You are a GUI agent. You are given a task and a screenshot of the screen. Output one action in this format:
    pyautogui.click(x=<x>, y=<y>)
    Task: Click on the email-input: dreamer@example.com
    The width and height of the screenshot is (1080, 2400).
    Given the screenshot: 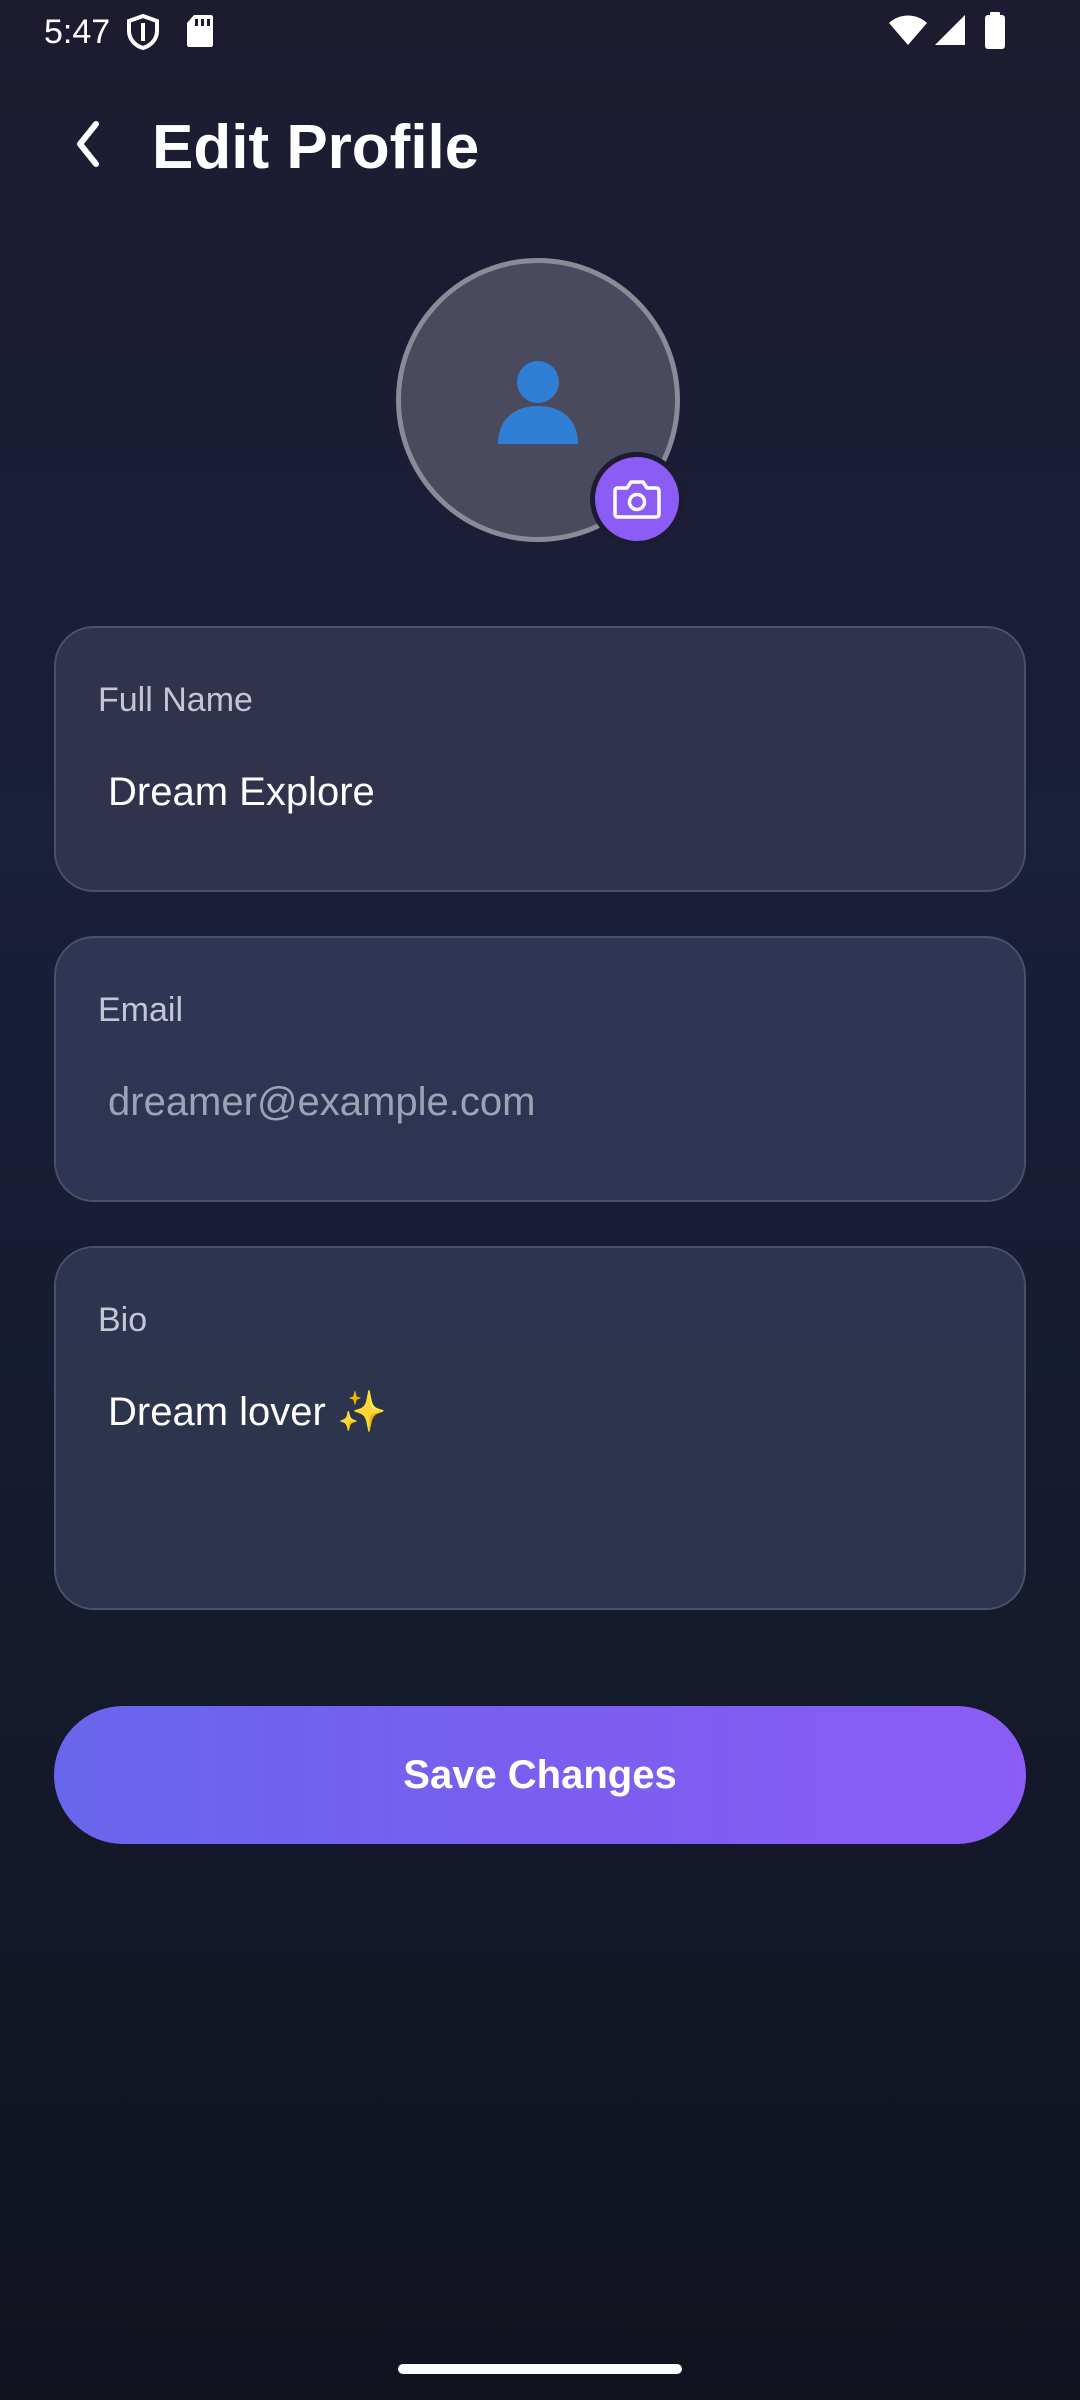 What is the action you would take?
    pyautogui.click(x=321, y=1102)
    